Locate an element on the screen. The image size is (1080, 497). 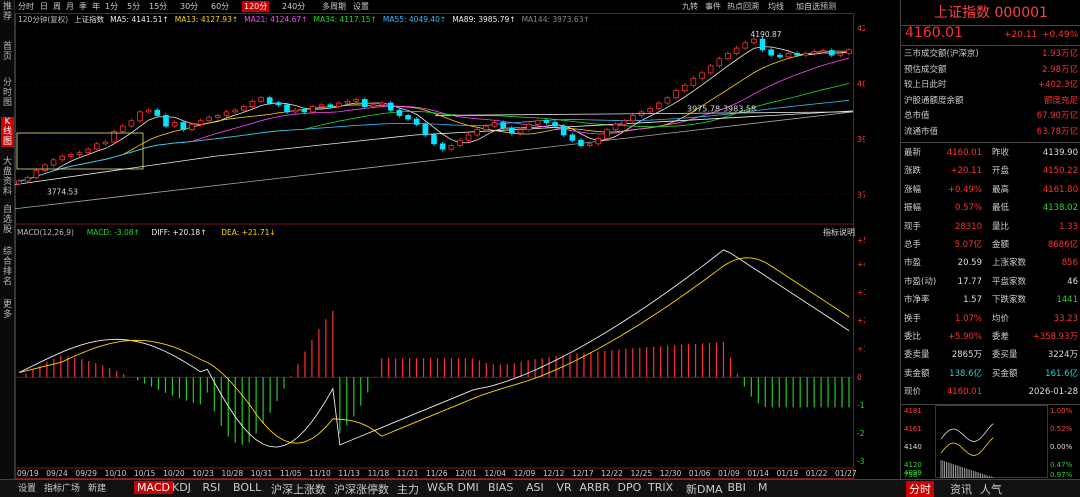
tool-0: 九转 is located at coordinates (690, 6).